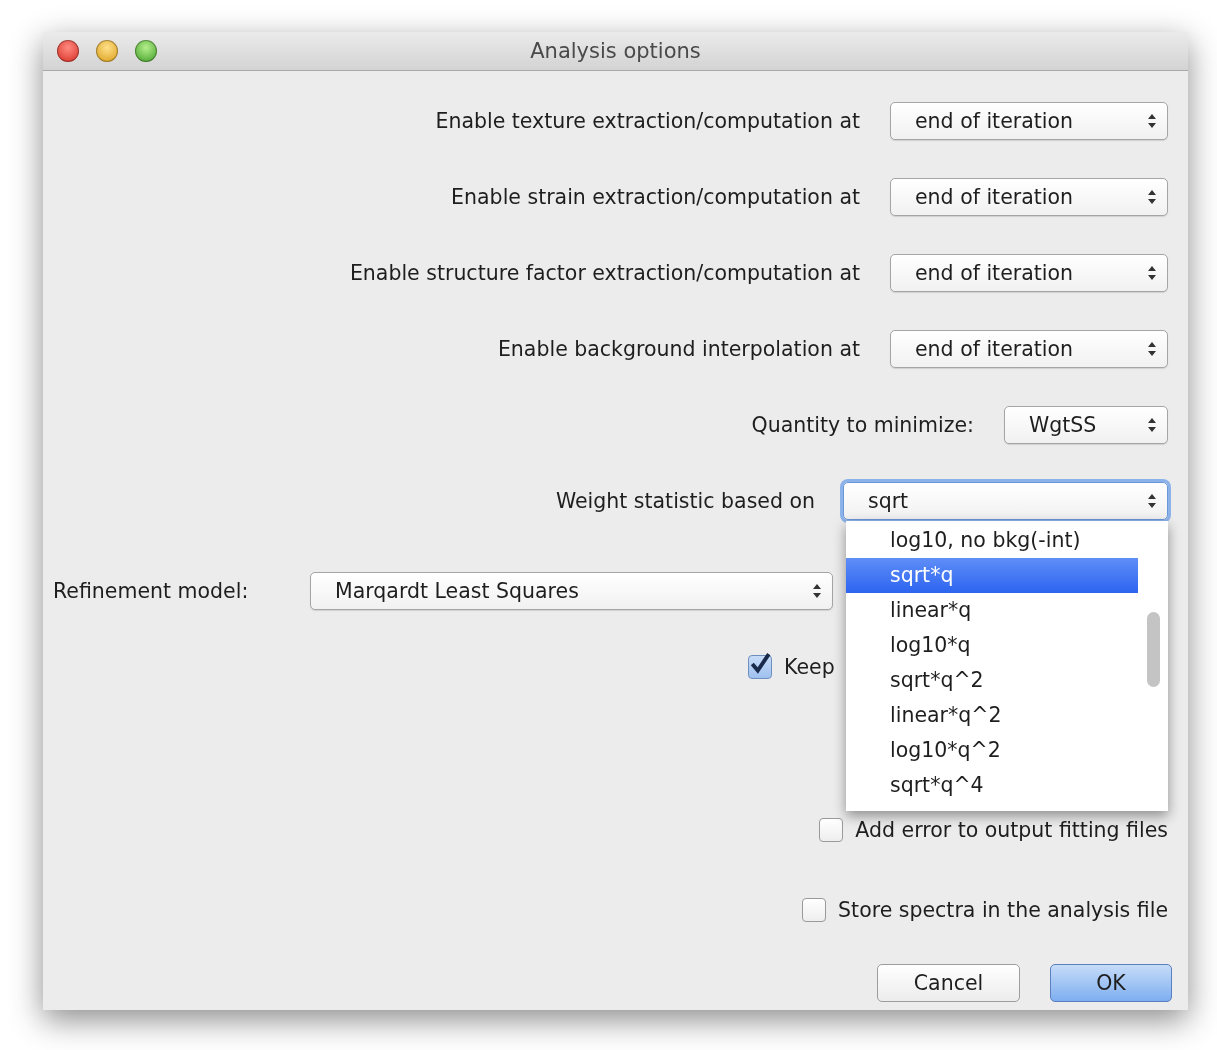 The height and width of the screenshot is (1050, 1217). Describe the element at coordinates (992, 610) in the screenshot. I see `menu-item: linear*q` at that location.